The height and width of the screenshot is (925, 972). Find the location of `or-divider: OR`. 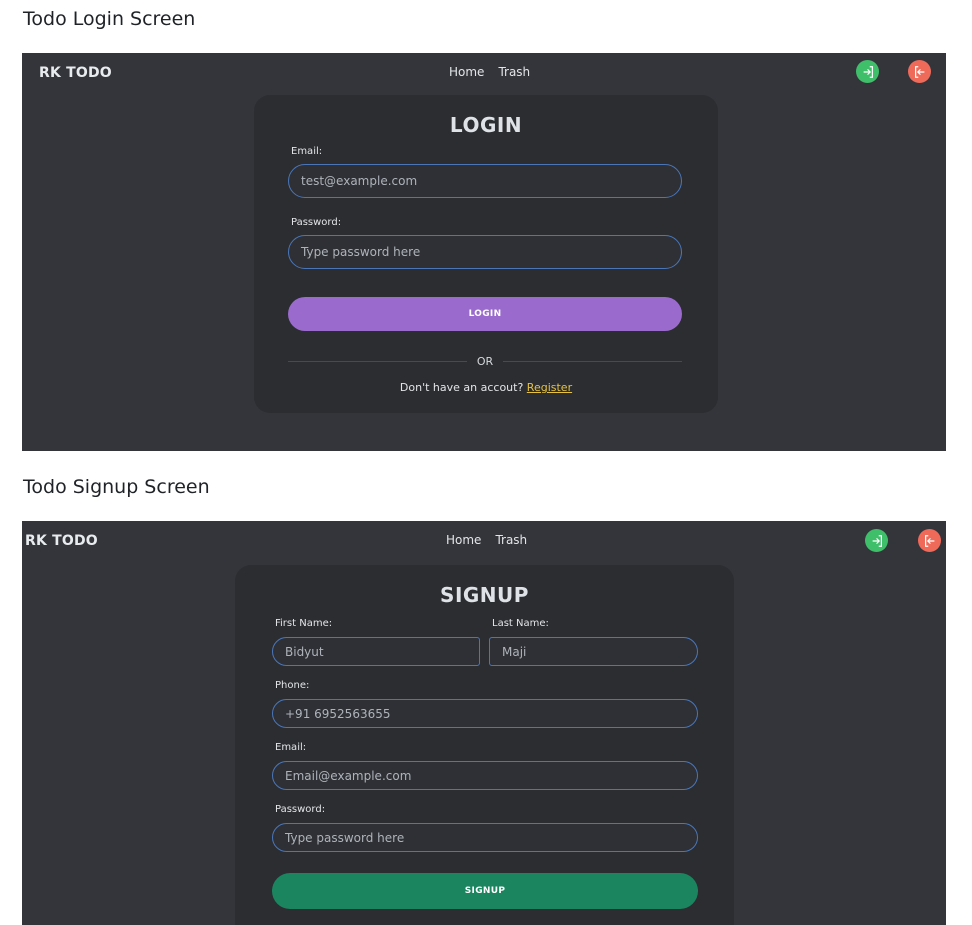

or-divider: OR is located at coordinates (485, 361).